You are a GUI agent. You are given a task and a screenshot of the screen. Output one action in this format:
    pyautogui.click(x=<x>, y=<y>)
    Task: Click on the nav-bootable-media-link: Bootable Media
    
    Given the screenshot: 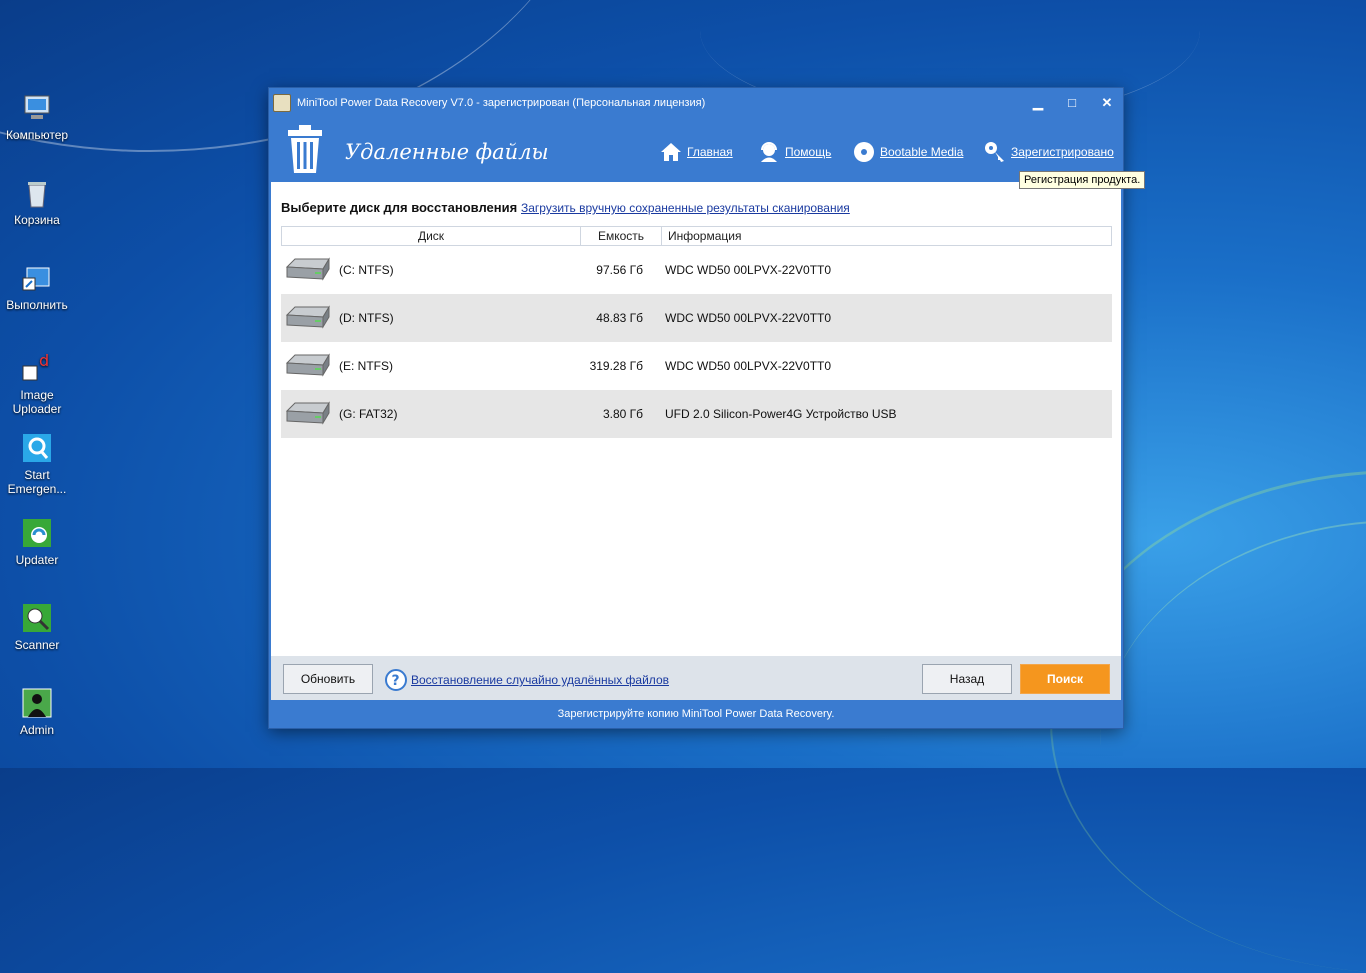 What is the action you would take?
    pyautogui.click(x=907, y=152)
    